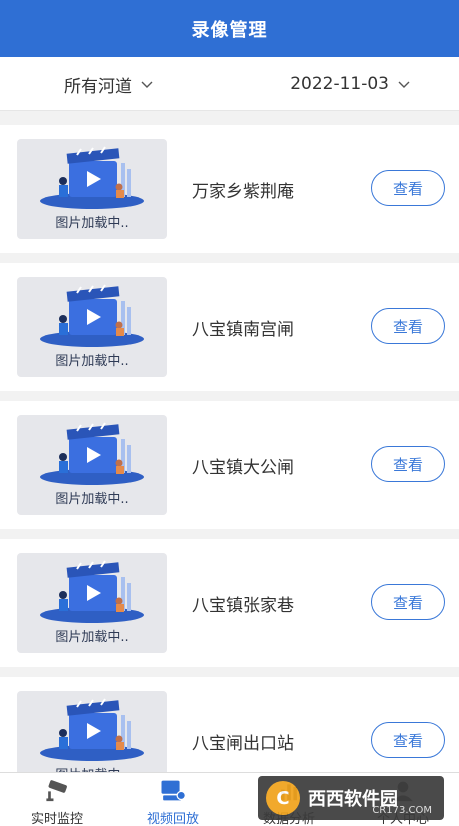  What do you see at coordinates (56, 819) in the screenshot?
I see `tab-label: 实时监控` at bounding box center [56, 819].